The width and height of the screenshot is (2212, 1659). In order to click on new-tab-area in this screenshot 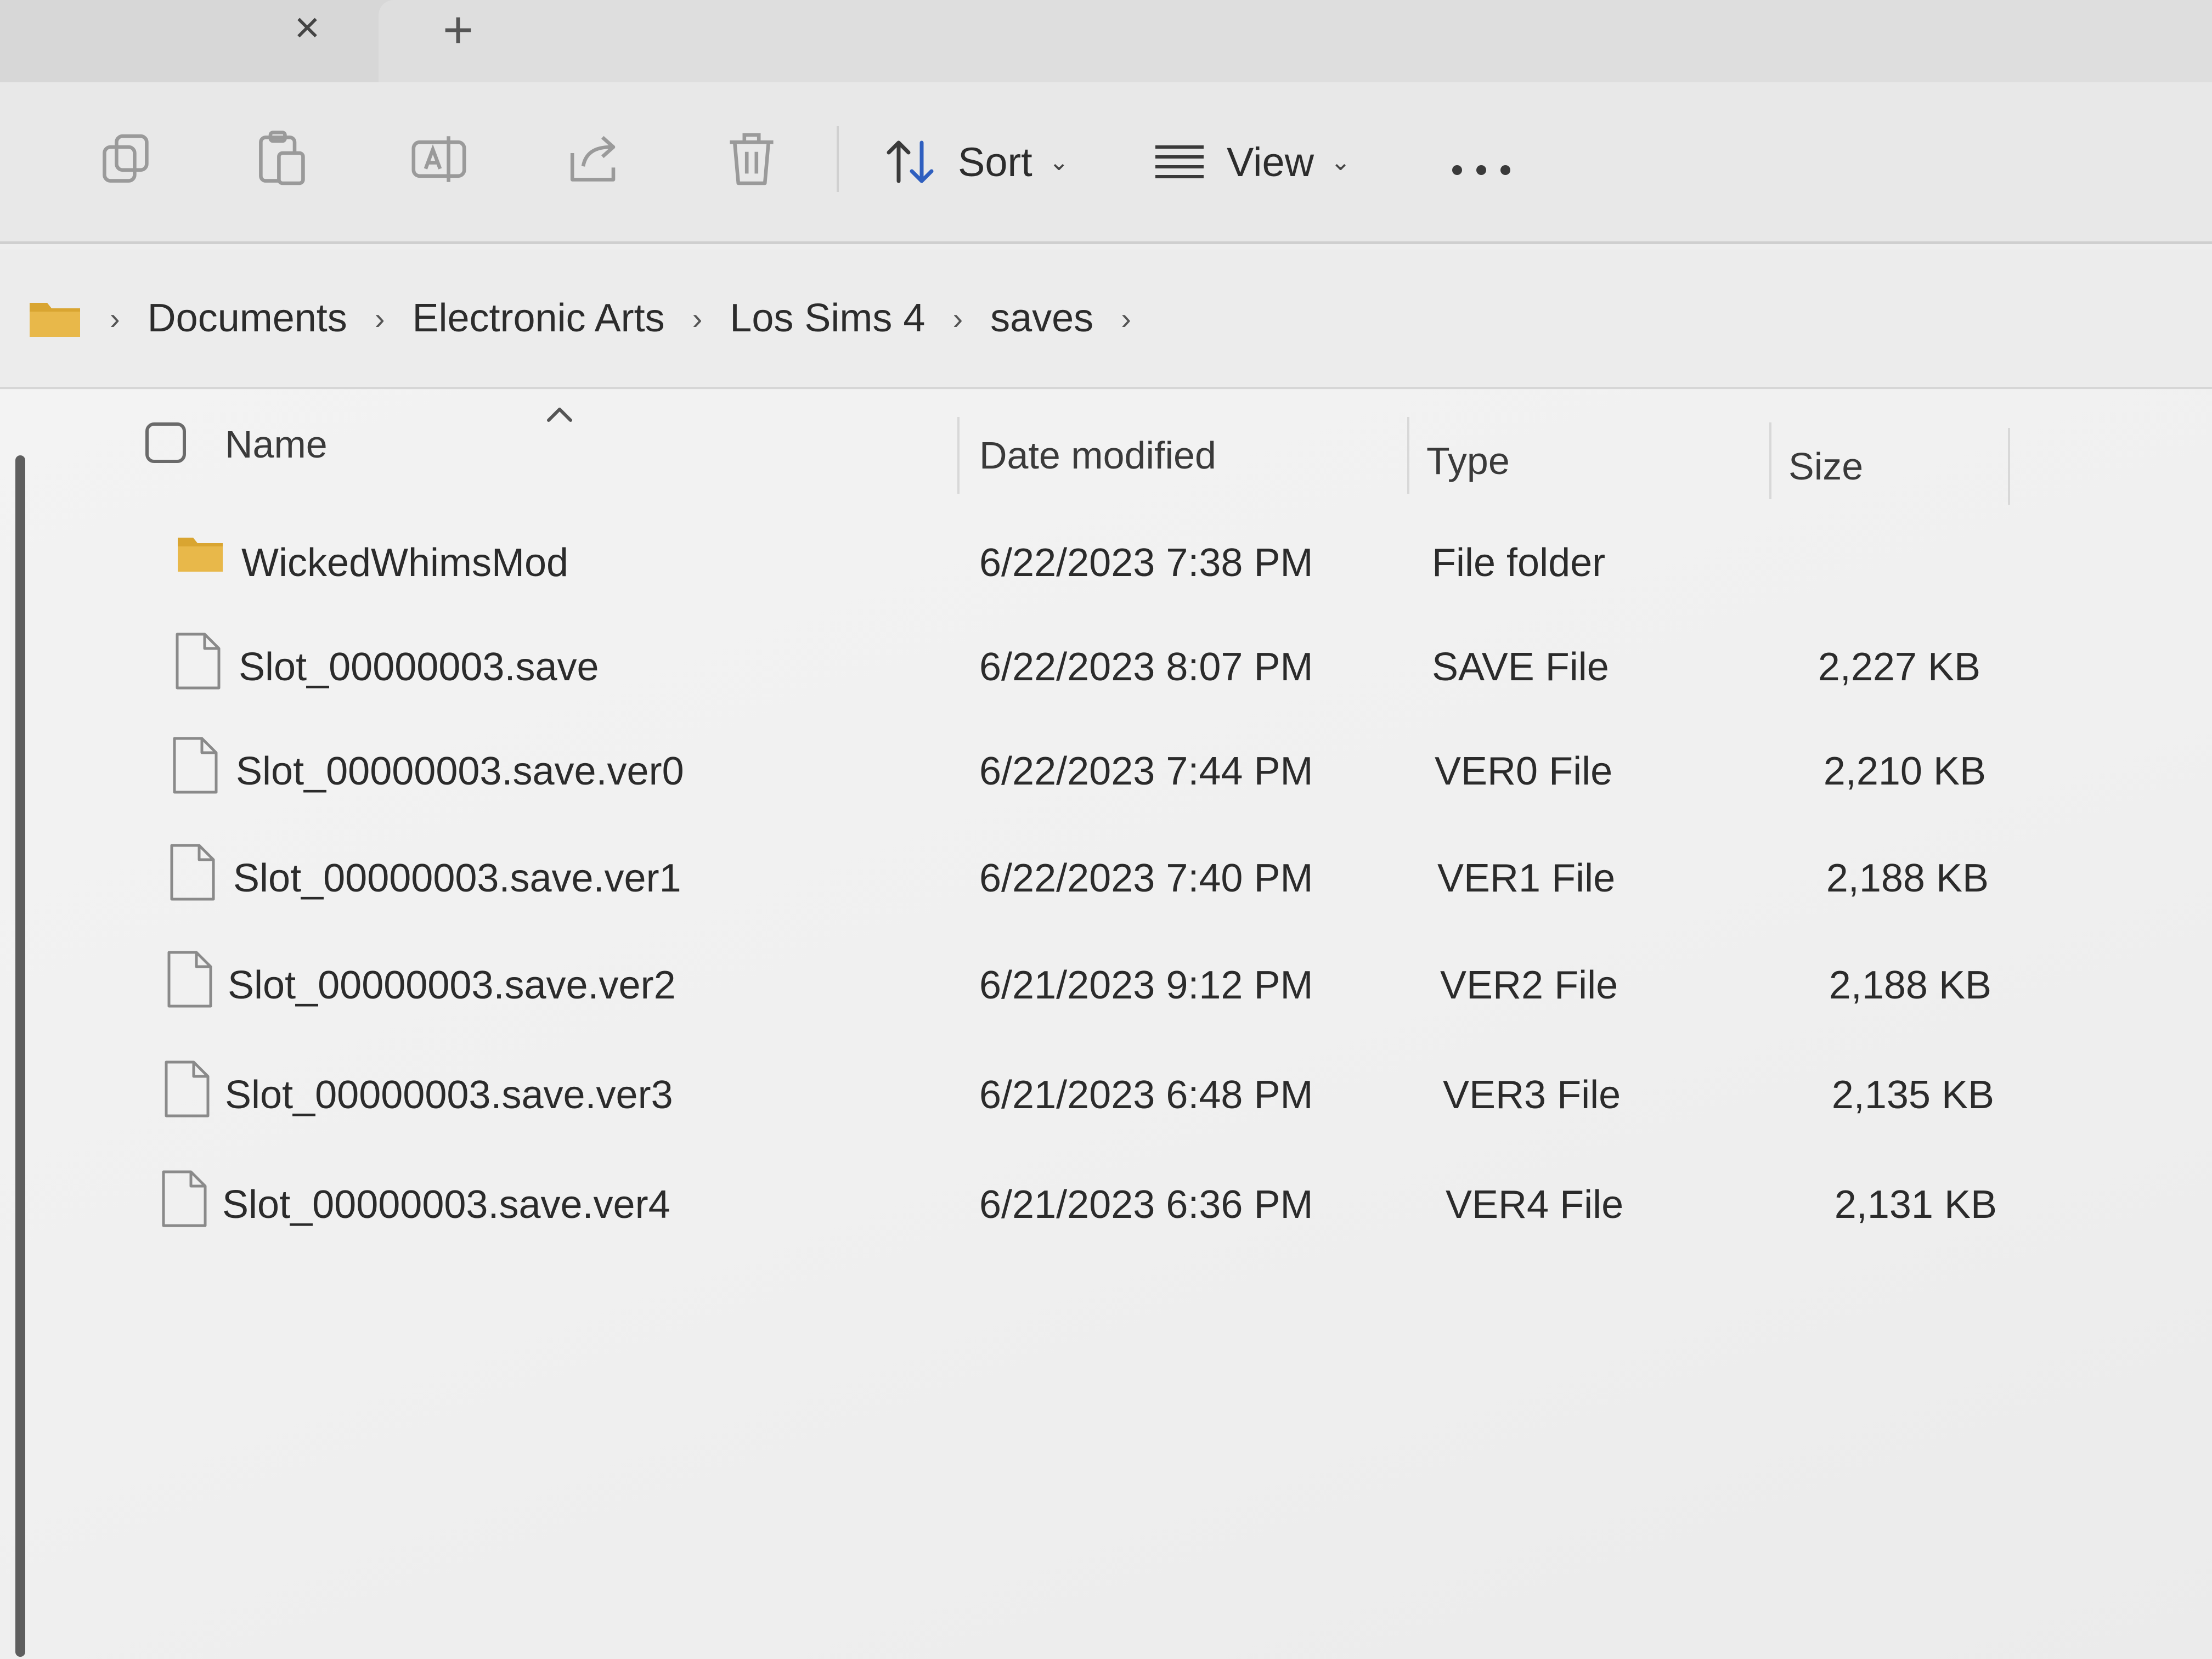, I will do `click(1296, 41)`.